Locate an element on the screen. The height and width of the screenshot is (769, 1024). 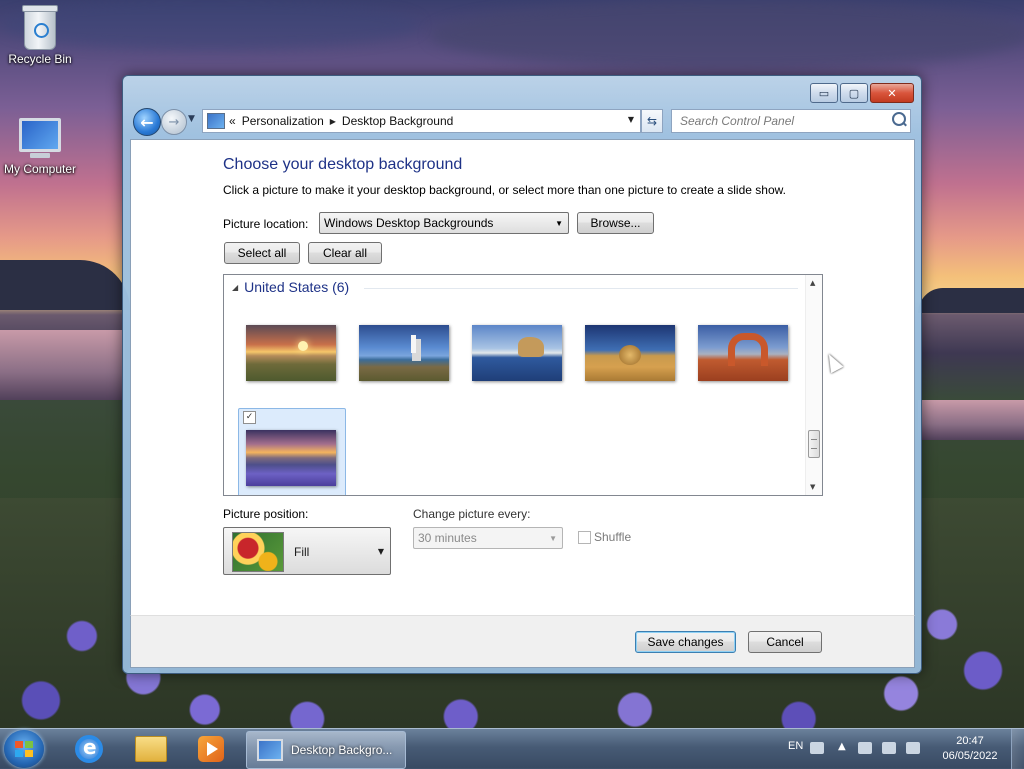
my-computer-shortcut: My Computer is located at coordinates (40, 144).